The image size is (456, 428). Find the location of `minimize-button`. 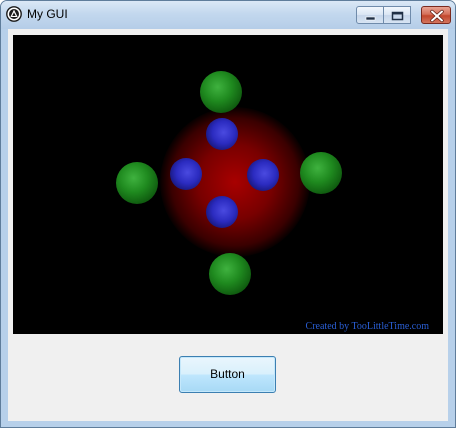

minimize-button is located at coordinates (370, 15).